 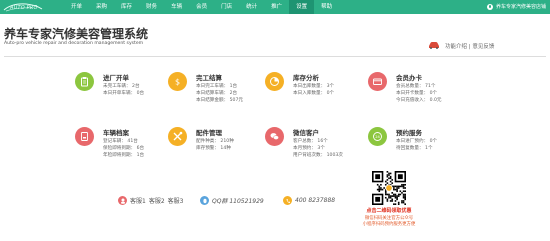 I want to click on module-stat: 今日充值收入： 0.0元, so click(x=419, y=100).